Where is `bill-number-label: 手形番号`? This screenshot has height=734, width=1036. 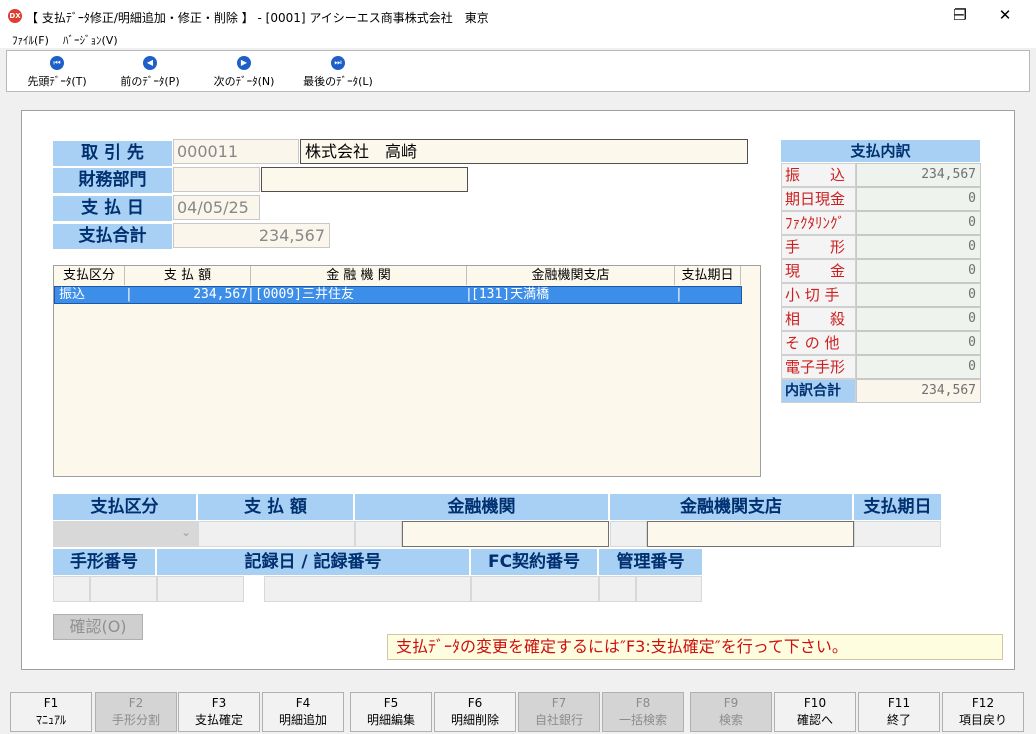
bill-number-label: 手形番号 is located at coordinates (105, 562).